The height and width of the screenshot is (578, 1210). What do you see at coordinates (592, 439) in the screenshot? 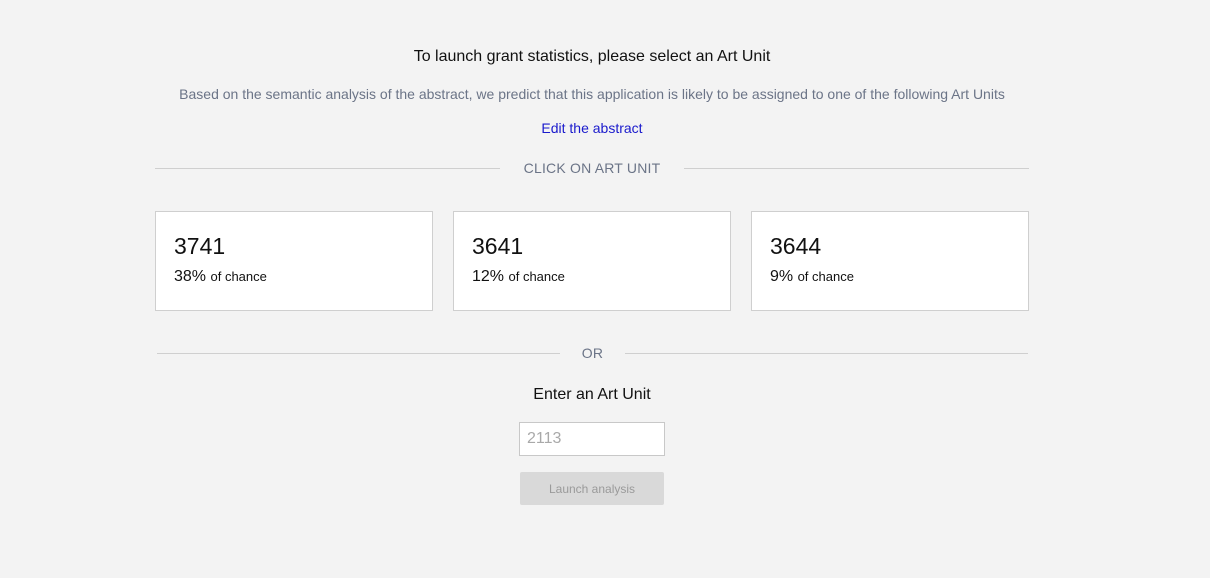
I see `art-unit-input` at bounding box center [592, 439].